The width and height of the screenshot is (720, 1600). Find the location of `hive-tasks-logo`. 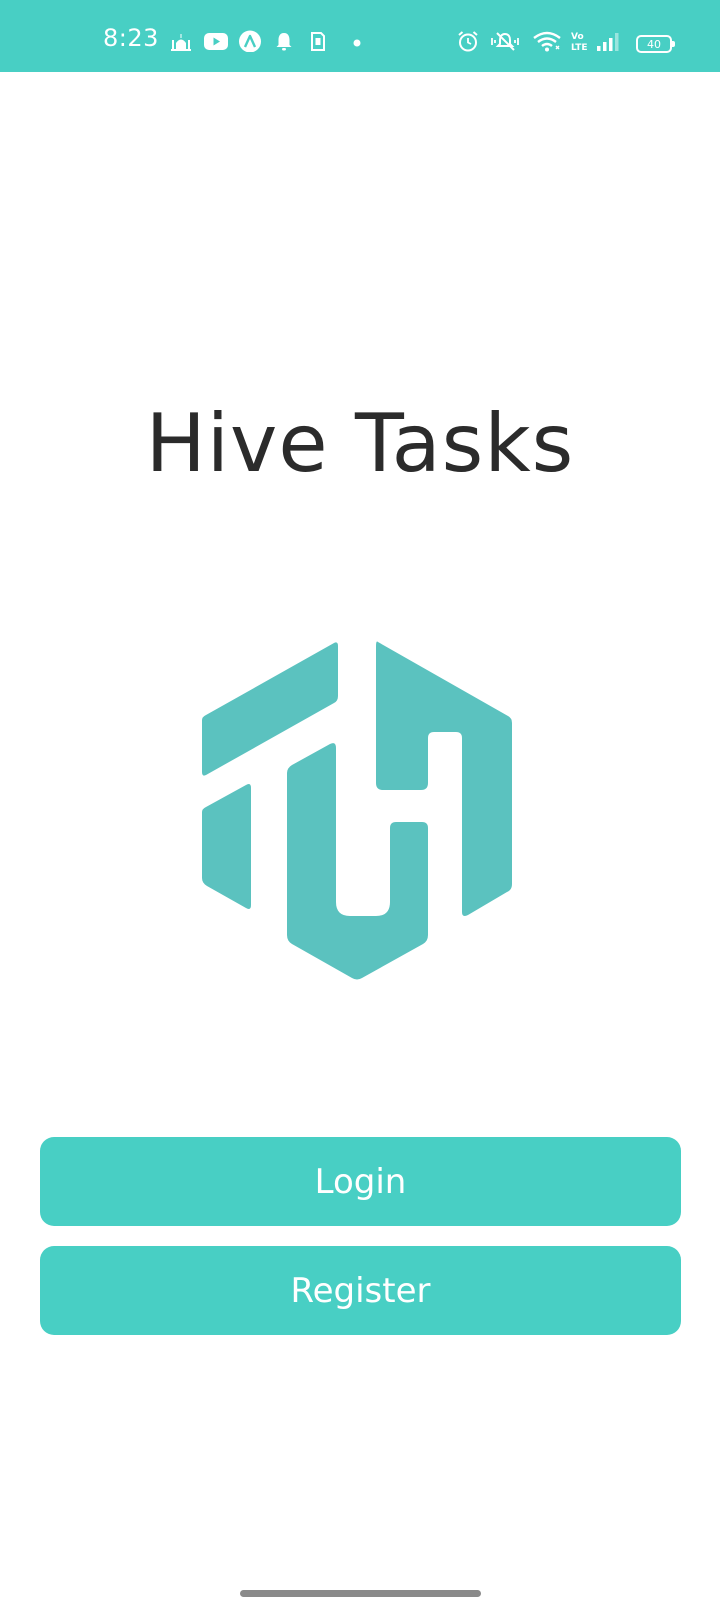

hive-tasks-logo is located at coordinates (357, 810).